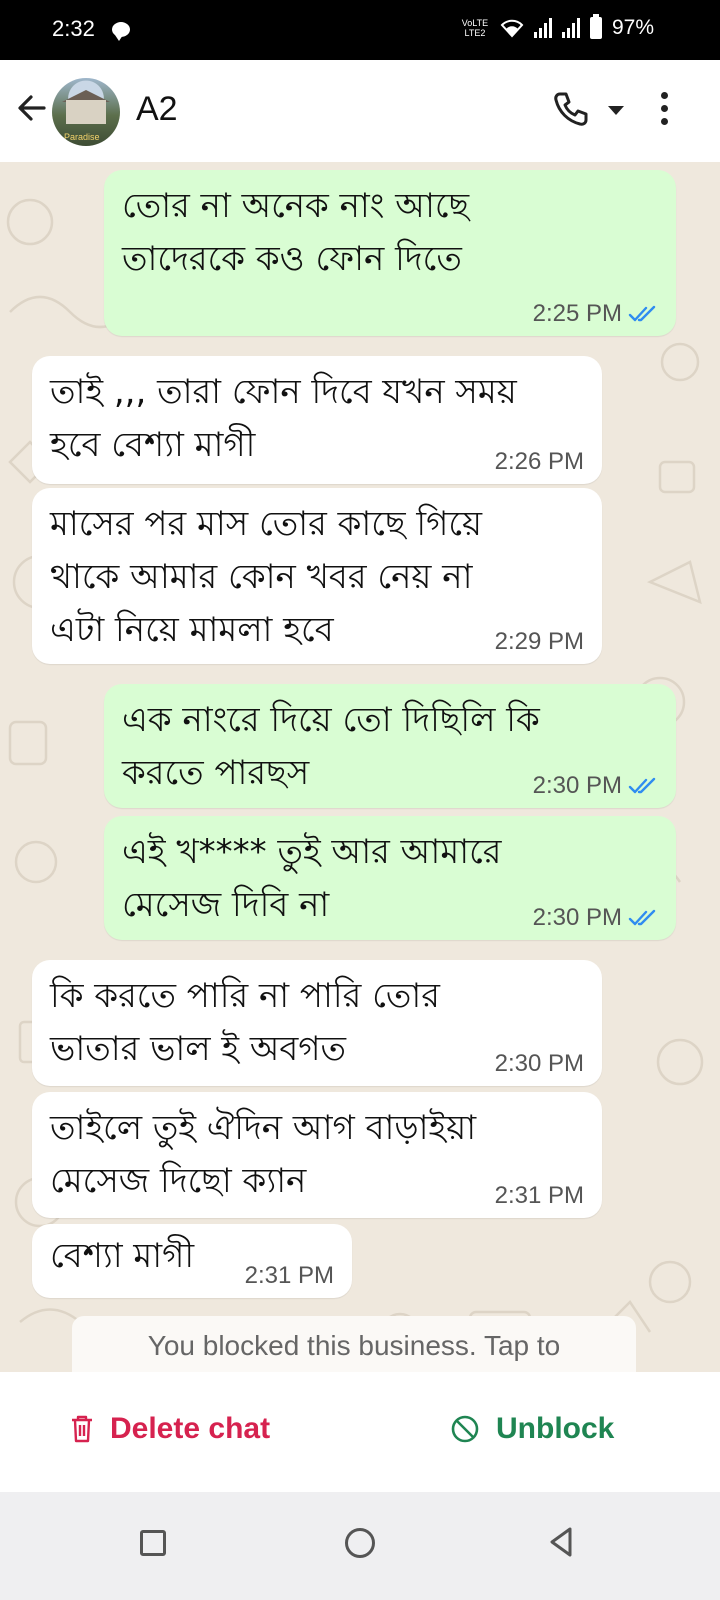  I want to click on home-icon, so click(360, 1543).